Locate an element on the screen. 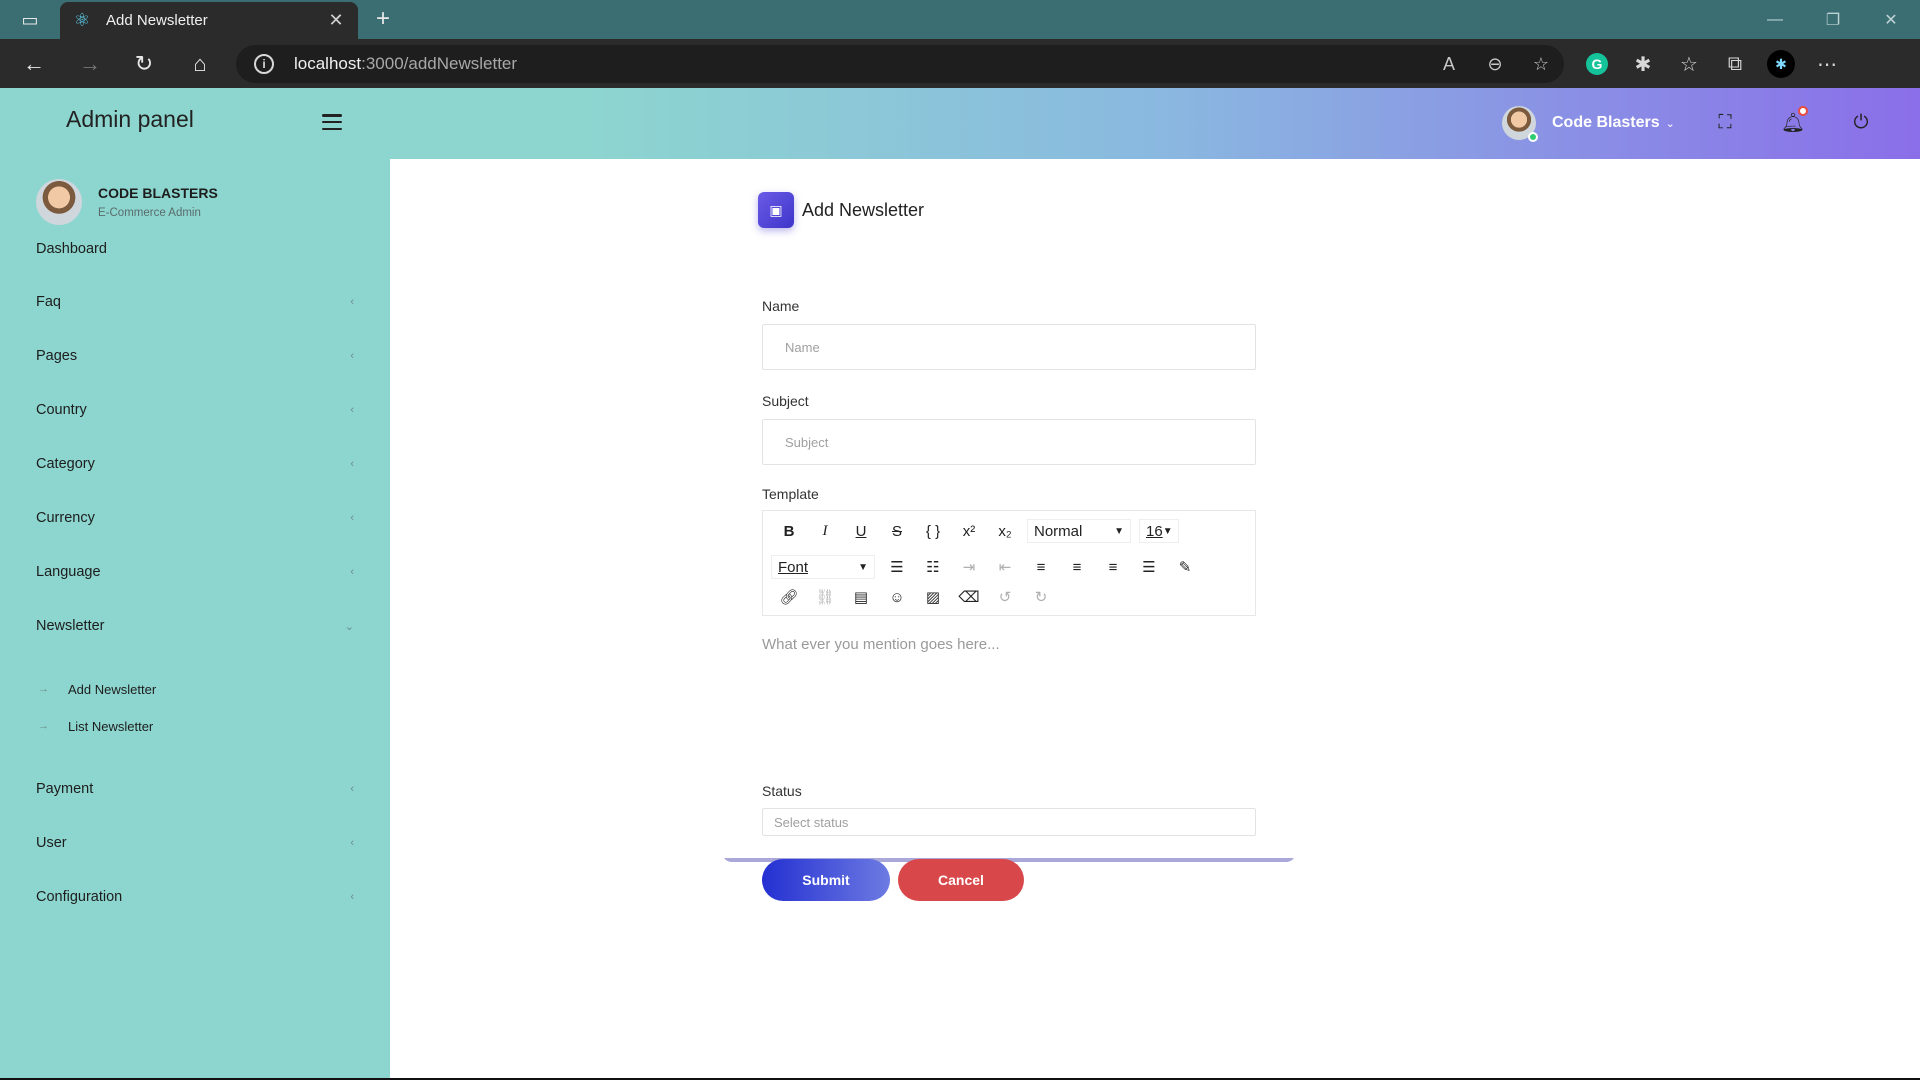 The width and height of the screenshot is (1920, 1080). sidebar-item-label: User is located at coordinates (51, 843).